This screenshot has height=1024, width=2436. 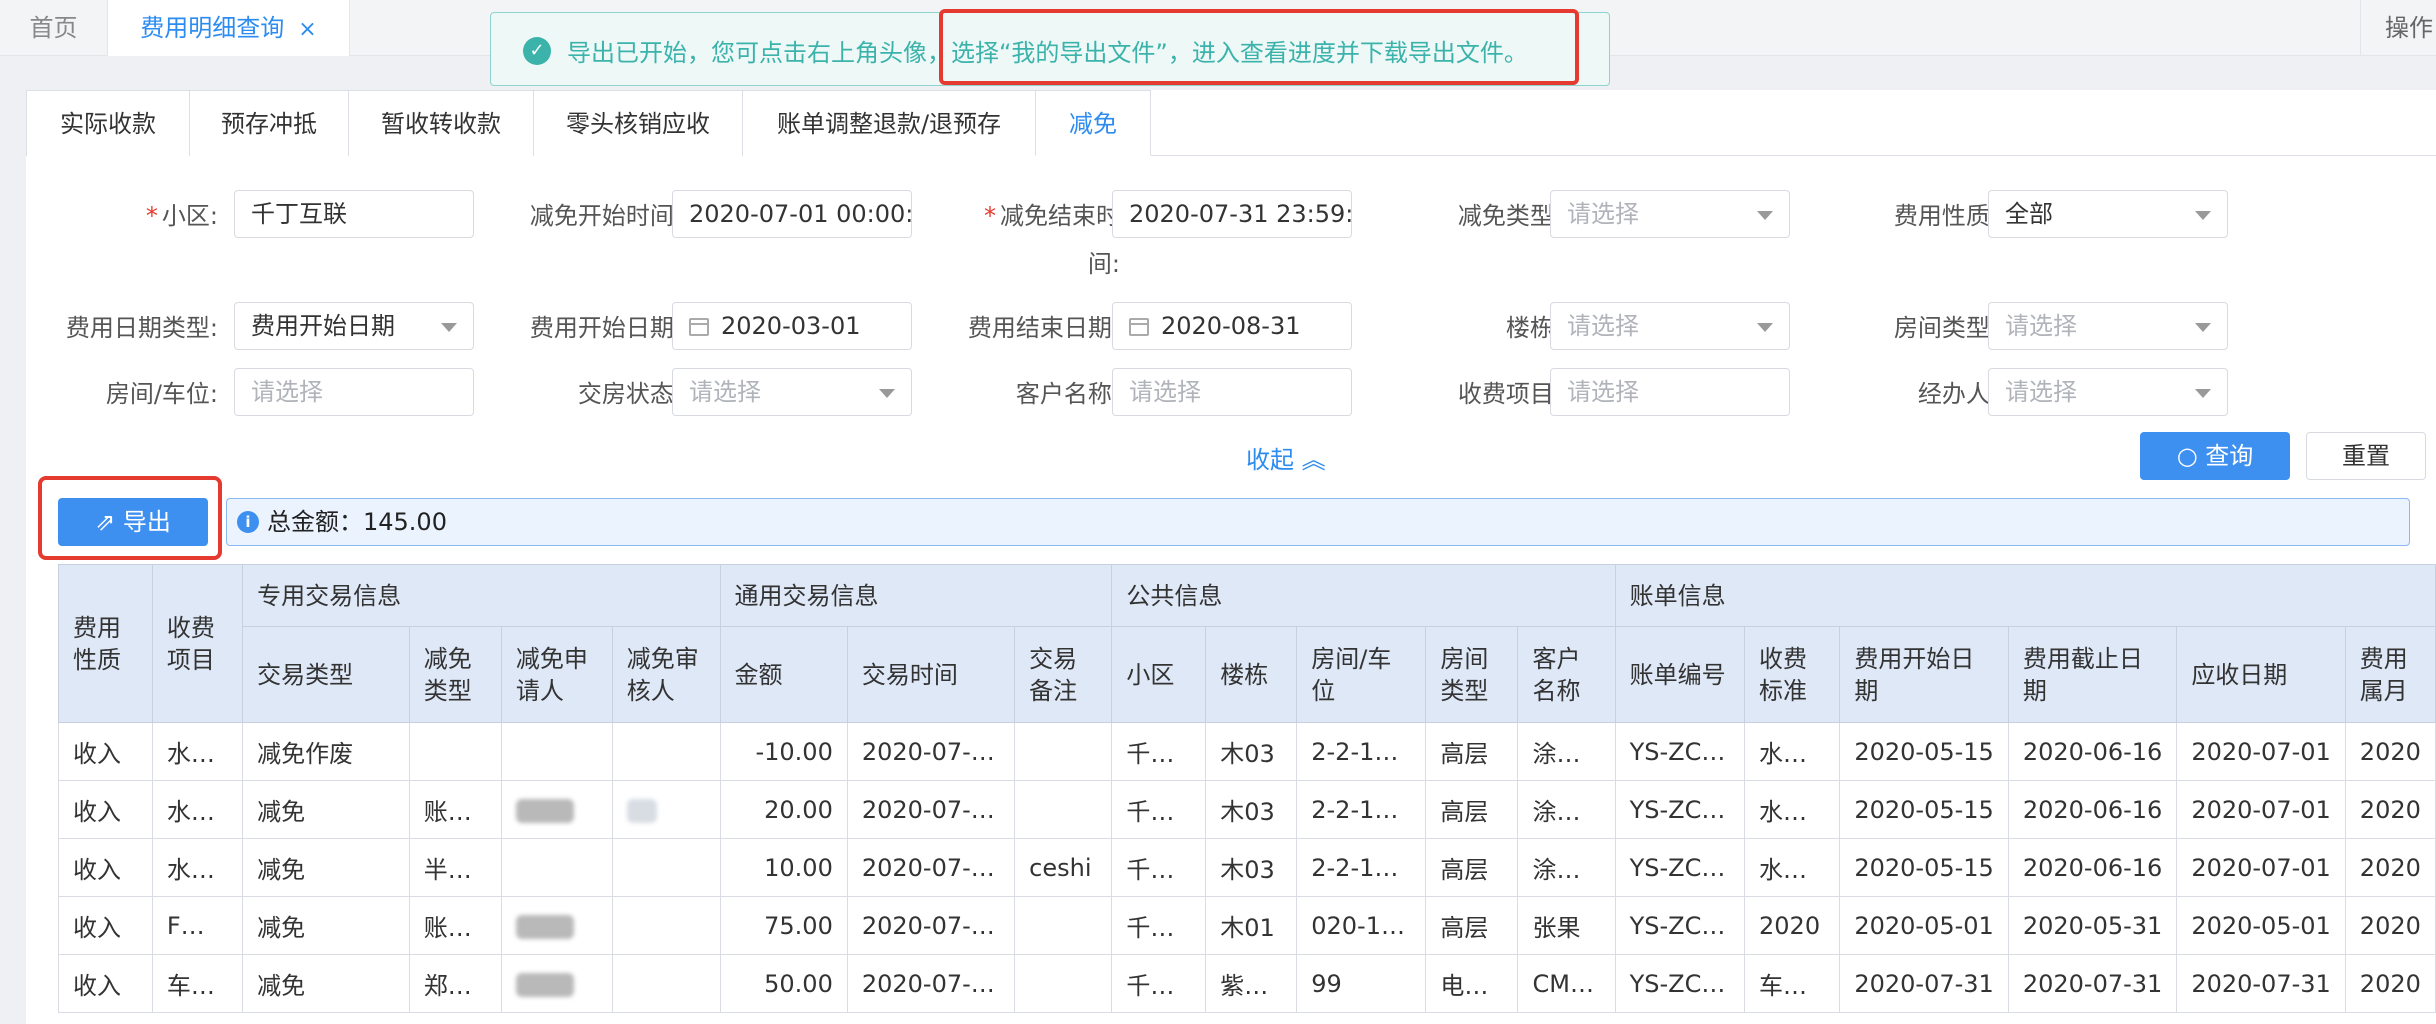 I want to click on table-cell: 木03, so click(x=1251, y=809).